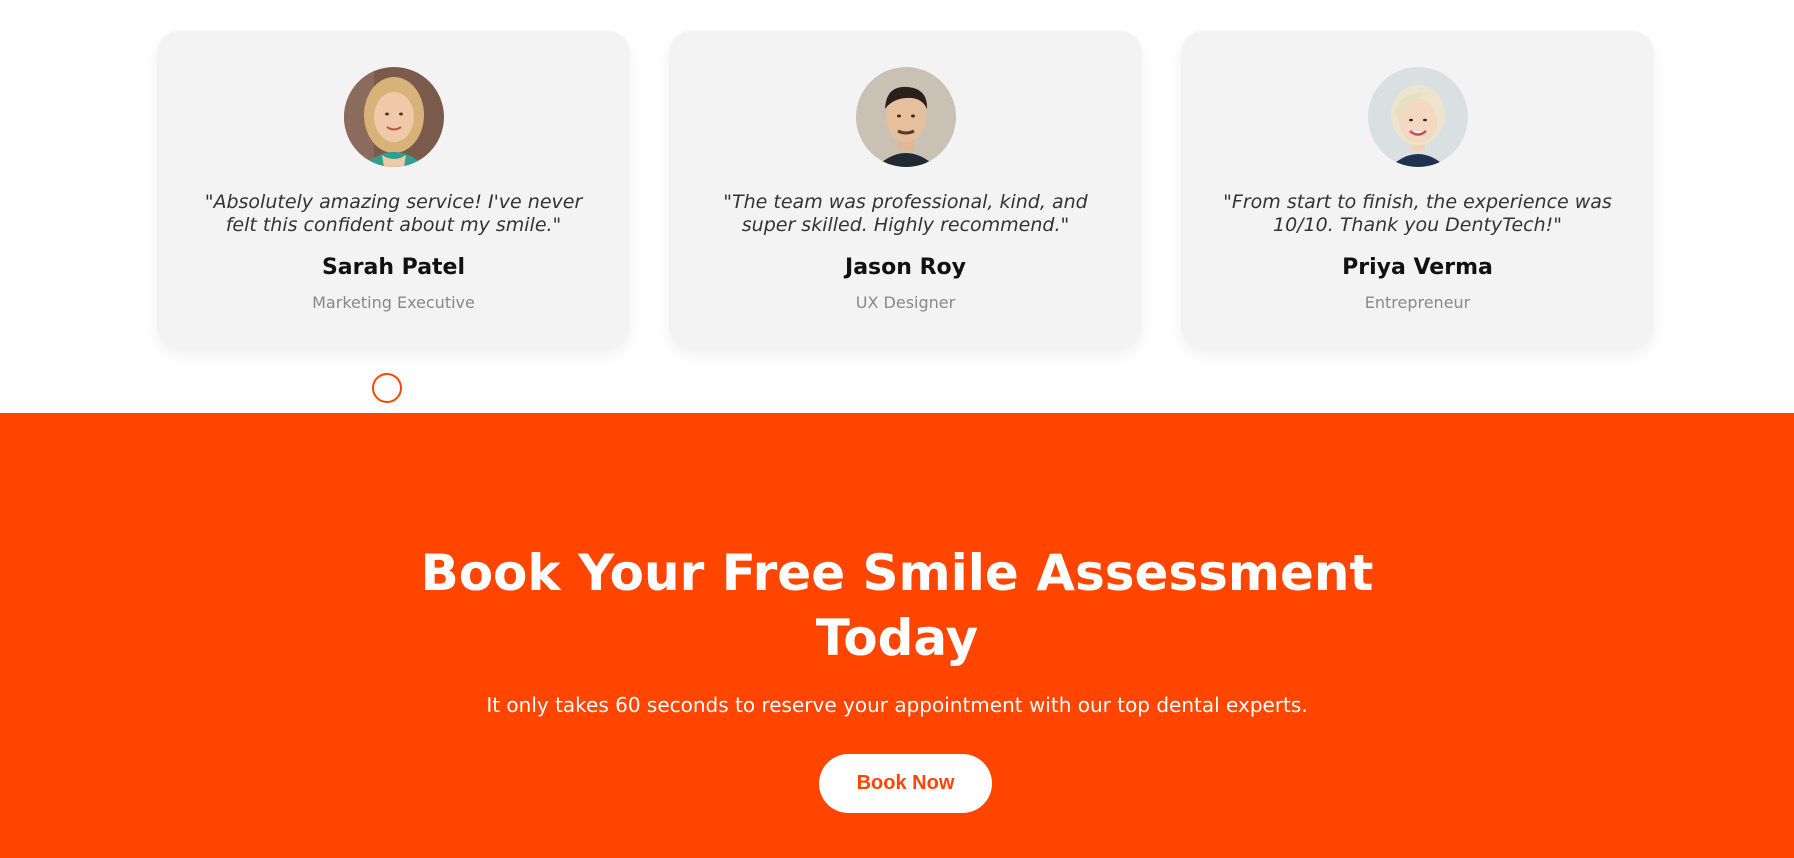  I want to click on cta-title: Book Your Free Smile Assessment Today, so click(897, 605).